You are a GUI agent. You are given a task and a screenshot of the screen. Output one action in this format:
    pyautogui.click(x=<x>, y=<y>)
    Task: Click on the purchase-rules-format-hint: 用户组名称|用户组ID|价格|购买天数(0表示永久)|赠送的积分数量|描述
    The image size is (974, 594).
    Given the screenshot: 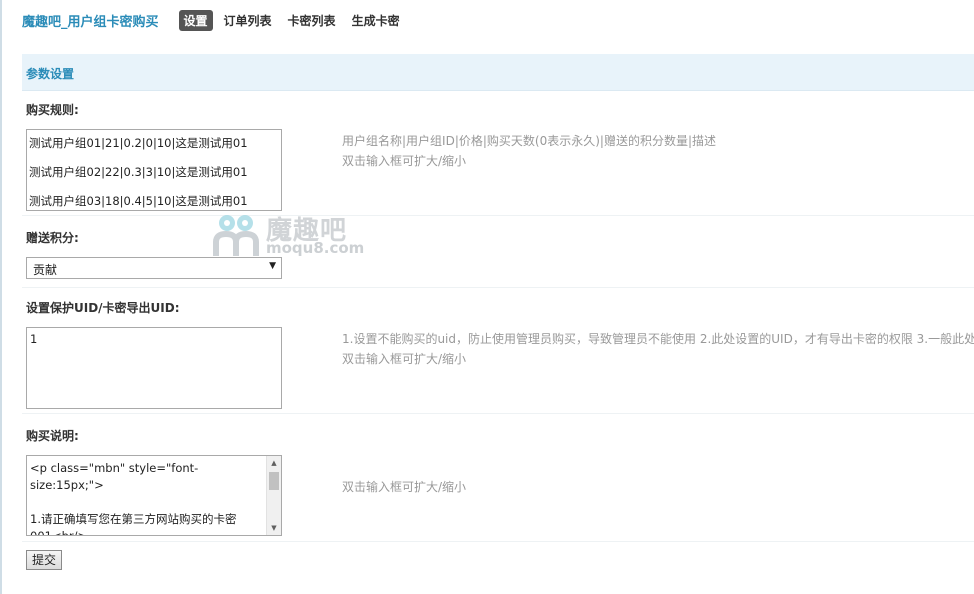 What is the action you would take?
    pyautogui.click(x=529, y=141)
    